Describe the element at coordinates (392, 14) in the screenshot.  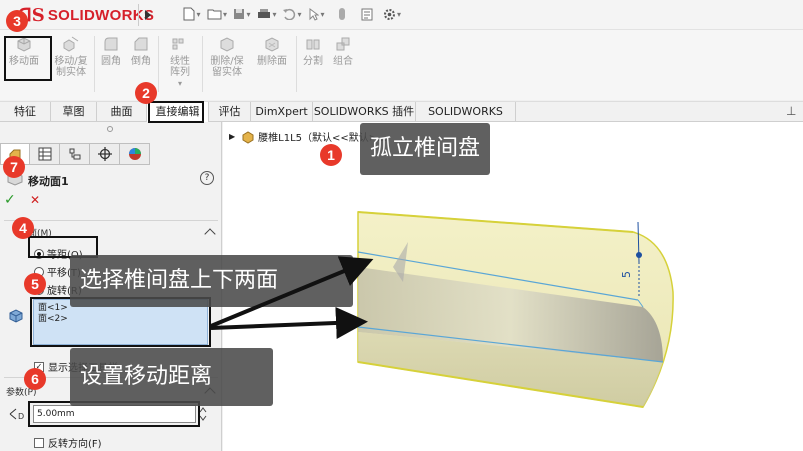
I see `options-gear-icon` at that location.